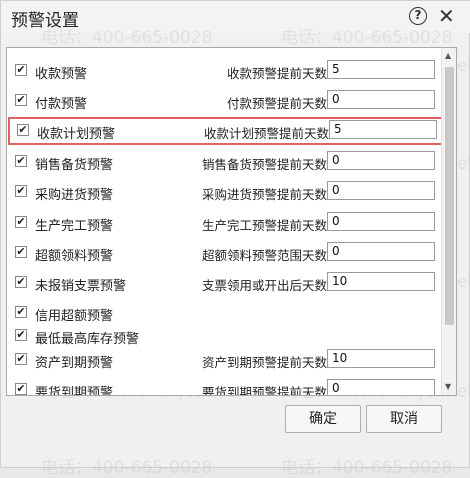 Image resolution: width=470 pixels, height=478 pixels. Describe the element at coordinates (87, 339) in the screenshot. I see `warning-label: 最低最高库存预警` at that location.